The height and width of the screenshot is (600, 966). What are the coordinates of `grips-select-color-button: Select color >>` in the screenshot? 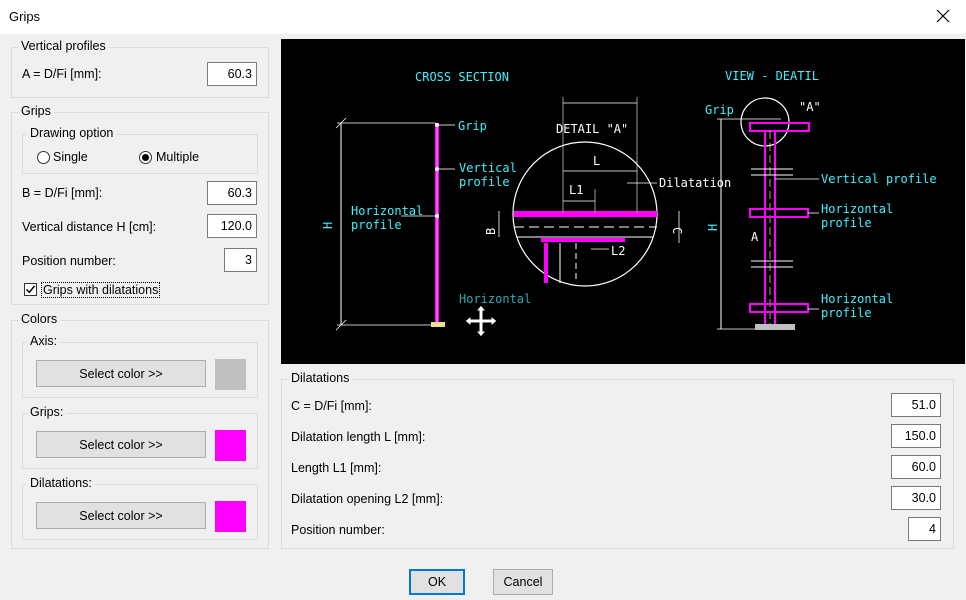 It's located at (121, 444).